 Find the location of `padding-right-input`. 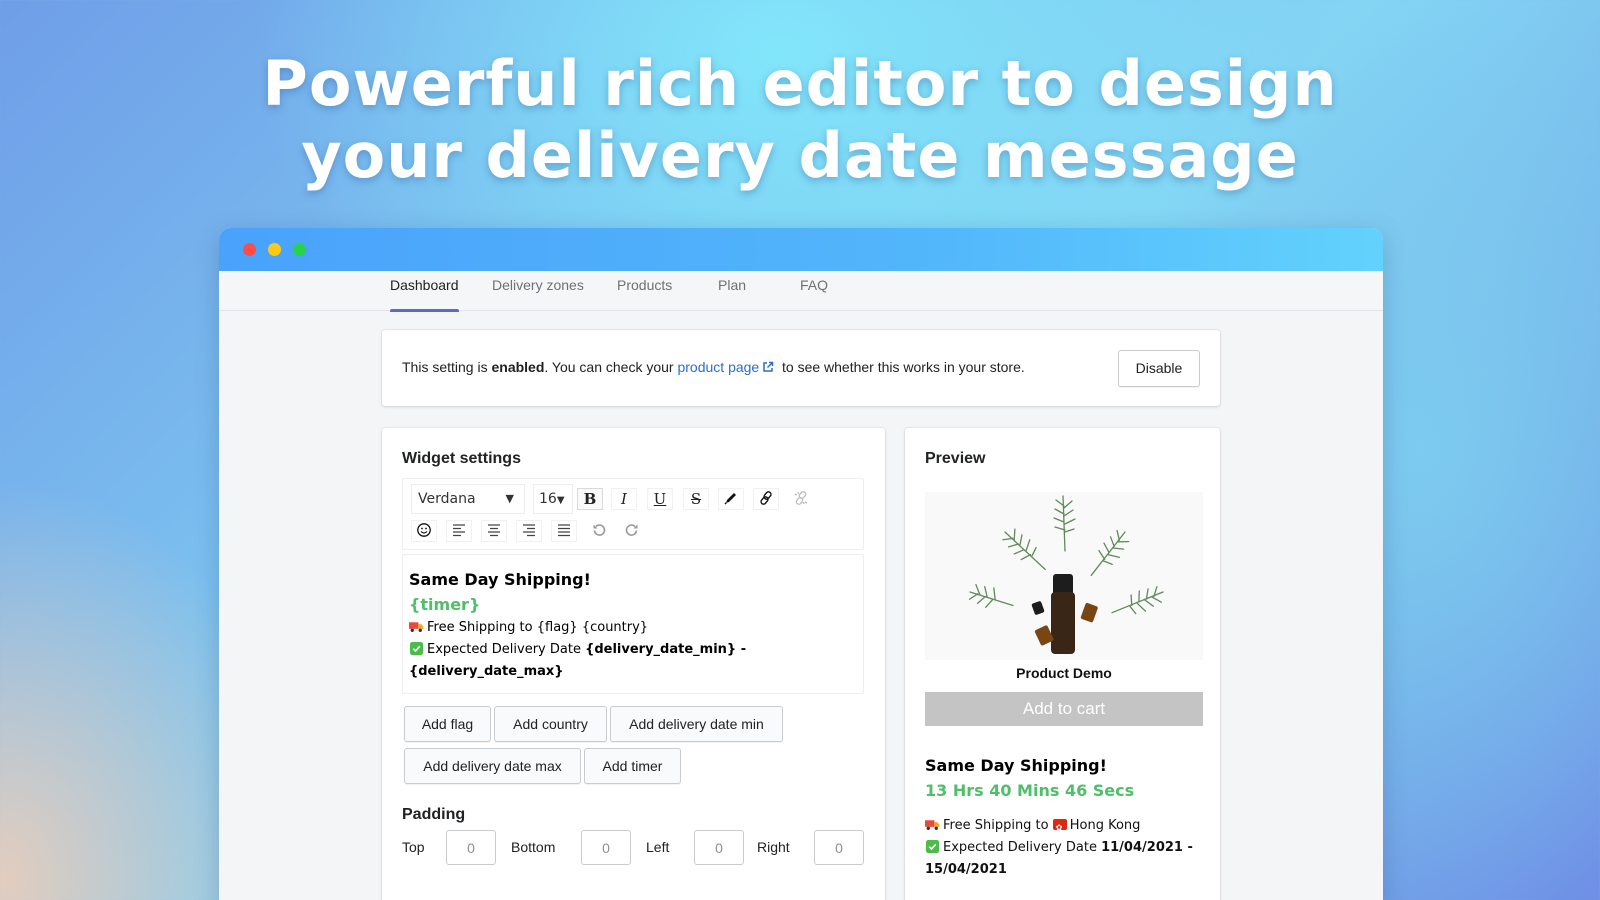

padding-right-input is located at coordinates (839, 847).